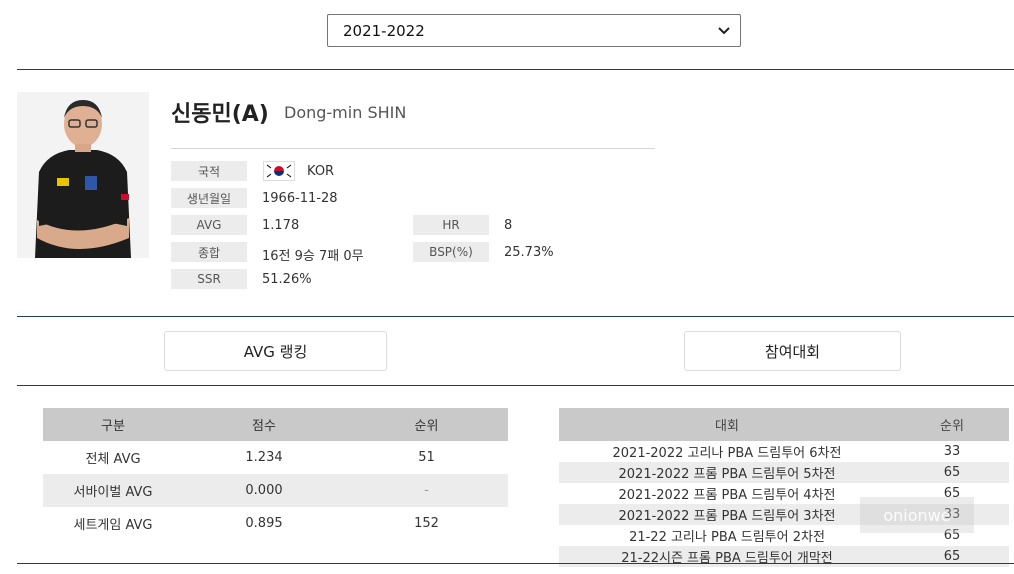  What do you see at coordinates (451, 225) in the screenshot?
I see `hr-label: HR` at bounding box center [451, 225].